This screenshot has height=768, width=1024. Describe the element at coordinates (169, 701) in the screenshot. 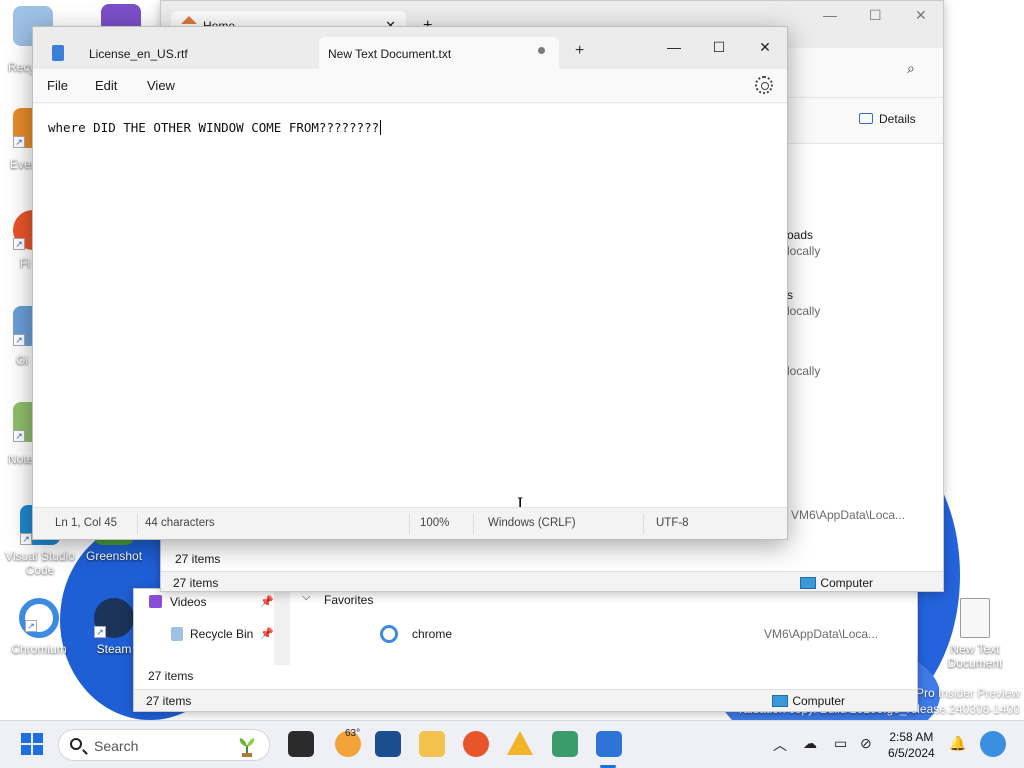

I see `status-item-count: 27 items` at that location.